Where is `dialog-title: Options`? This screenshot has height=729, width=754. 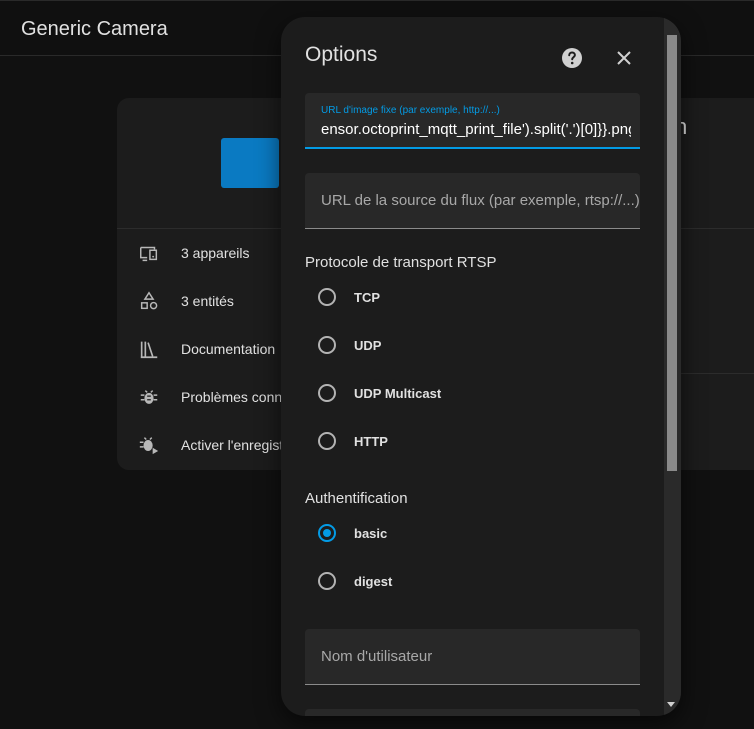 dialog-title: Options is located at coordinates (341, 54).